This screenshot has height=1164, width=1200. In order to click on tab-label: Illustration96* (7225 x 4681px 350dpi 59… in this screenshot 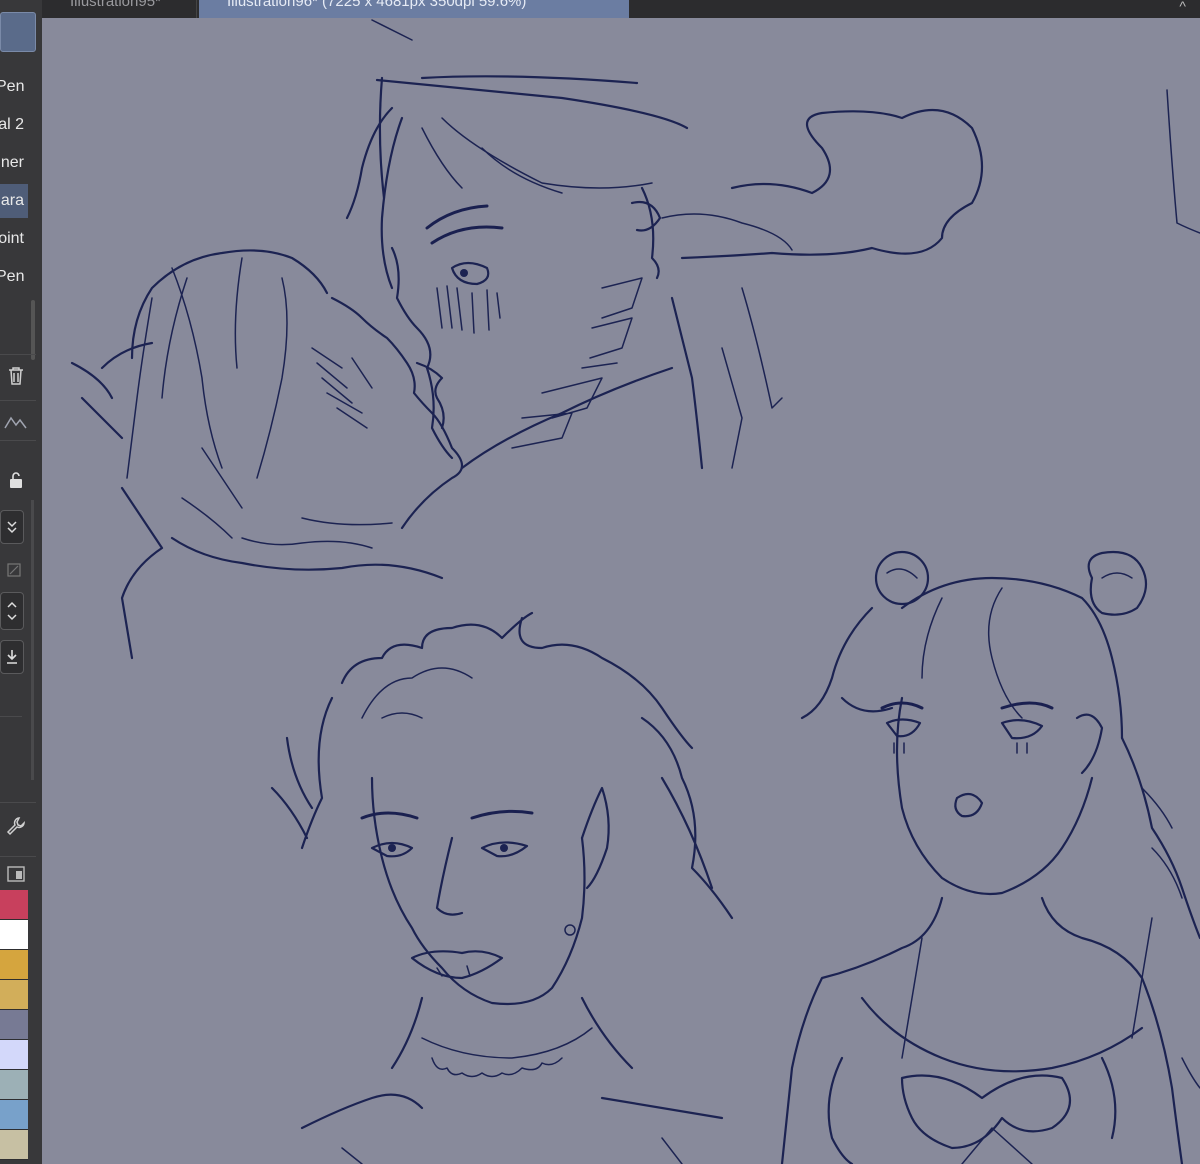, I will do `click(377, 5)`.